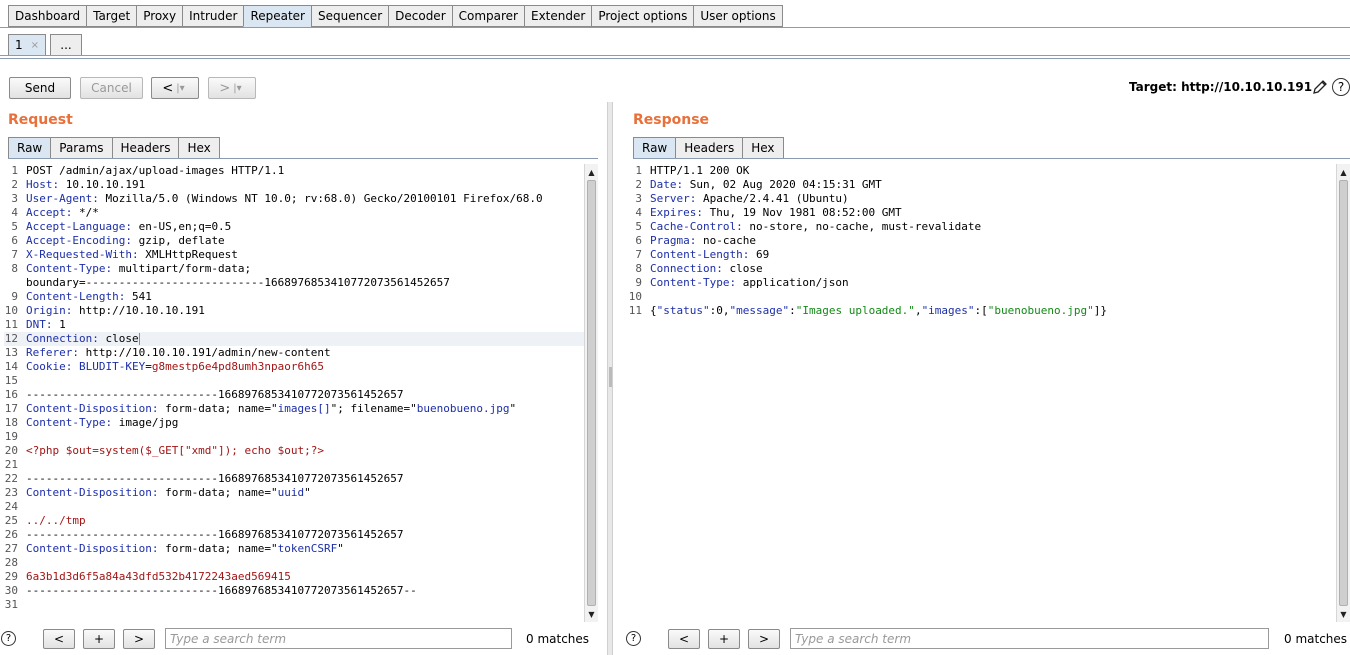 The width and height of the screenshot is (1350, 655). Describe the element at coordinates (654, 148) in the screenshot. I see `response-tab-raw: Raw` at that location.